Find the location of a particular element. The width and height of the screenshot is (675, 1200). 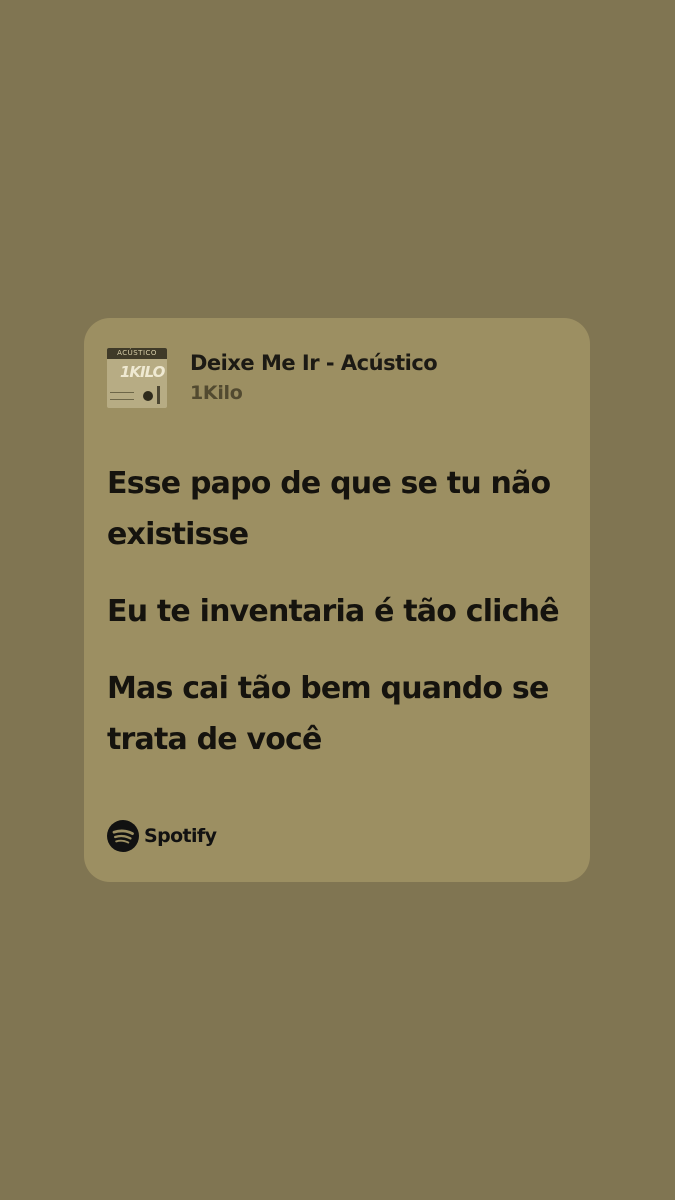

album-cover-handle is located at coordinates (158, 395).